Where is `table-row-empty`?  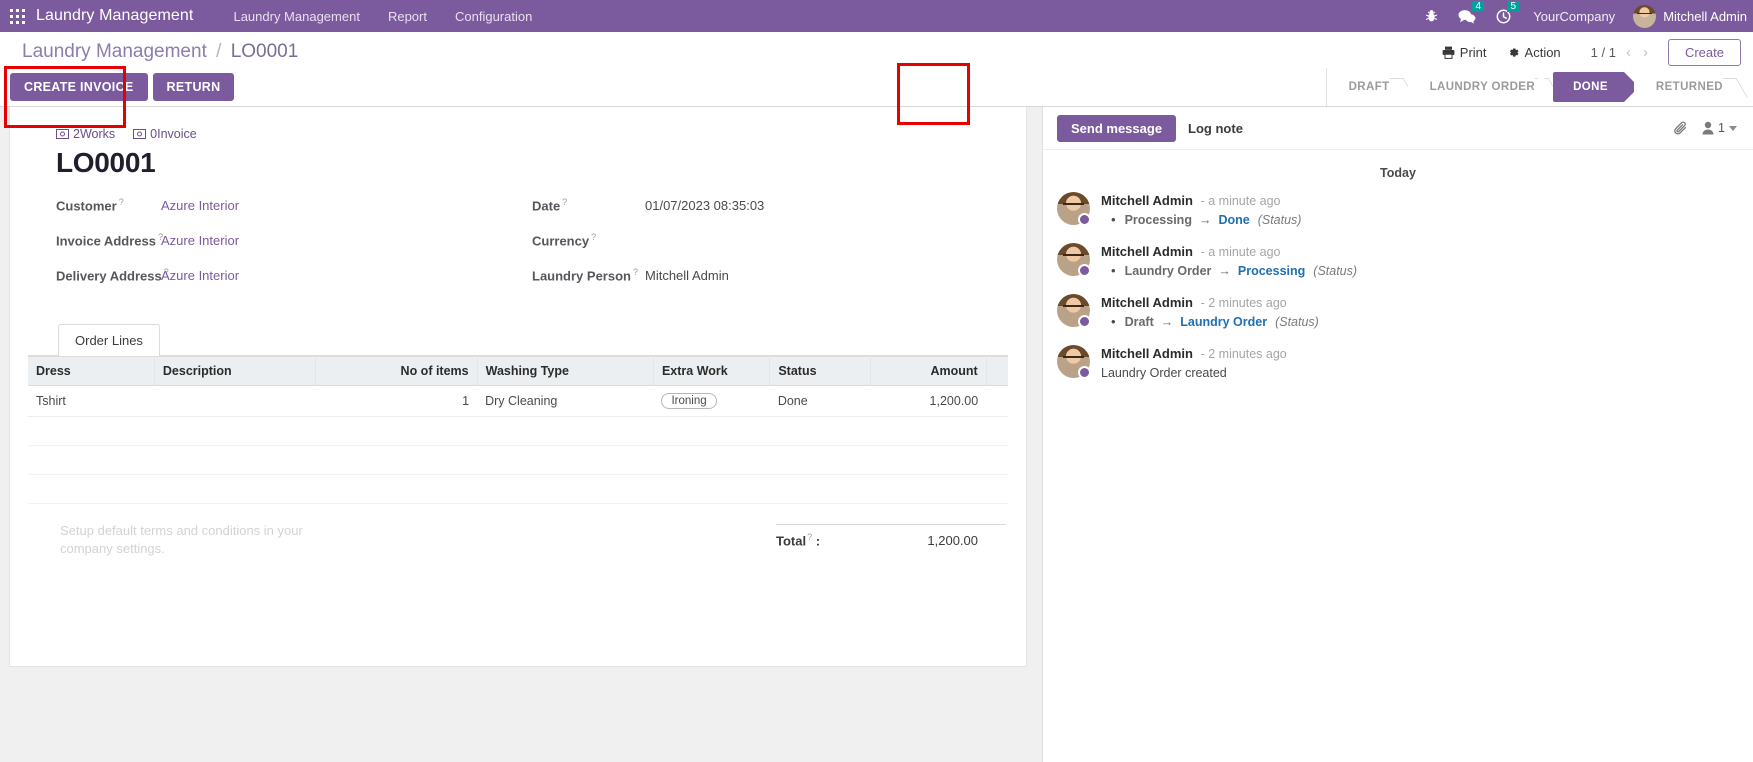
table-row-empty is located at coordinates (518, 460).